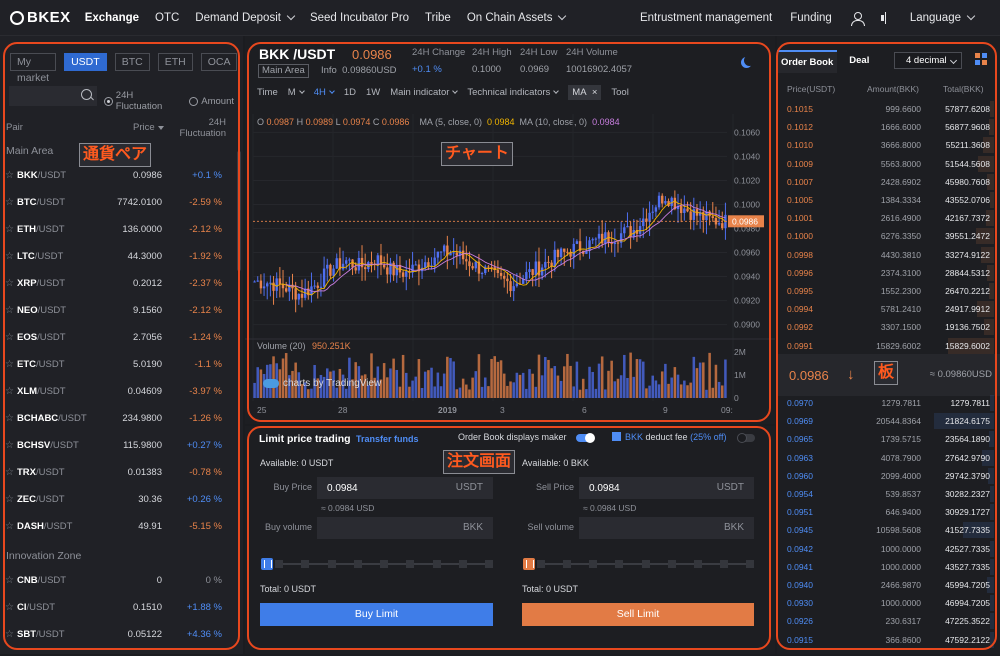 This screenshot has height=656, width=1000. Describe the element at coordinates (118, 399) in the screenshot. I see `pair-row: ☆ XLM/USDT 0.04609 -3.97 %` at that location.